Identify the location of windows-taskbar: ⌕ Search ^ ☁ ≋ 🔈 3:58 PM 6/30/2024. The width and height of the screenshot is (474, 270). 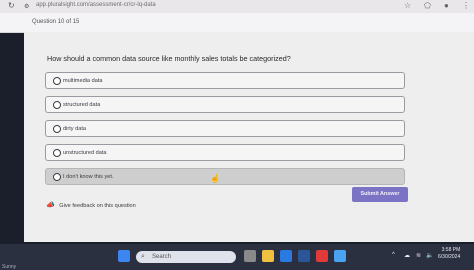
(237, 257).